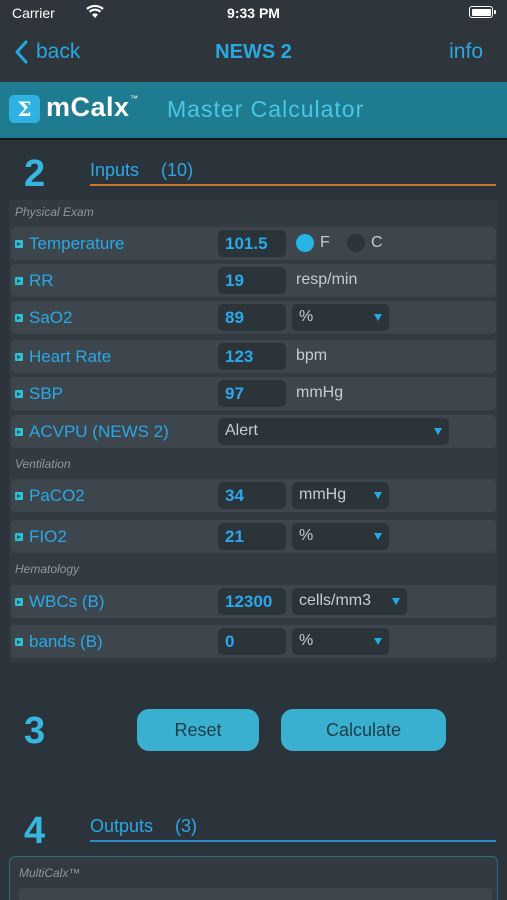 The image size is (507, 900). What do you see at coordinates (306, 640) in the screenshot?
I see `bands-unit-value: %` at bounding box center [306, 640].